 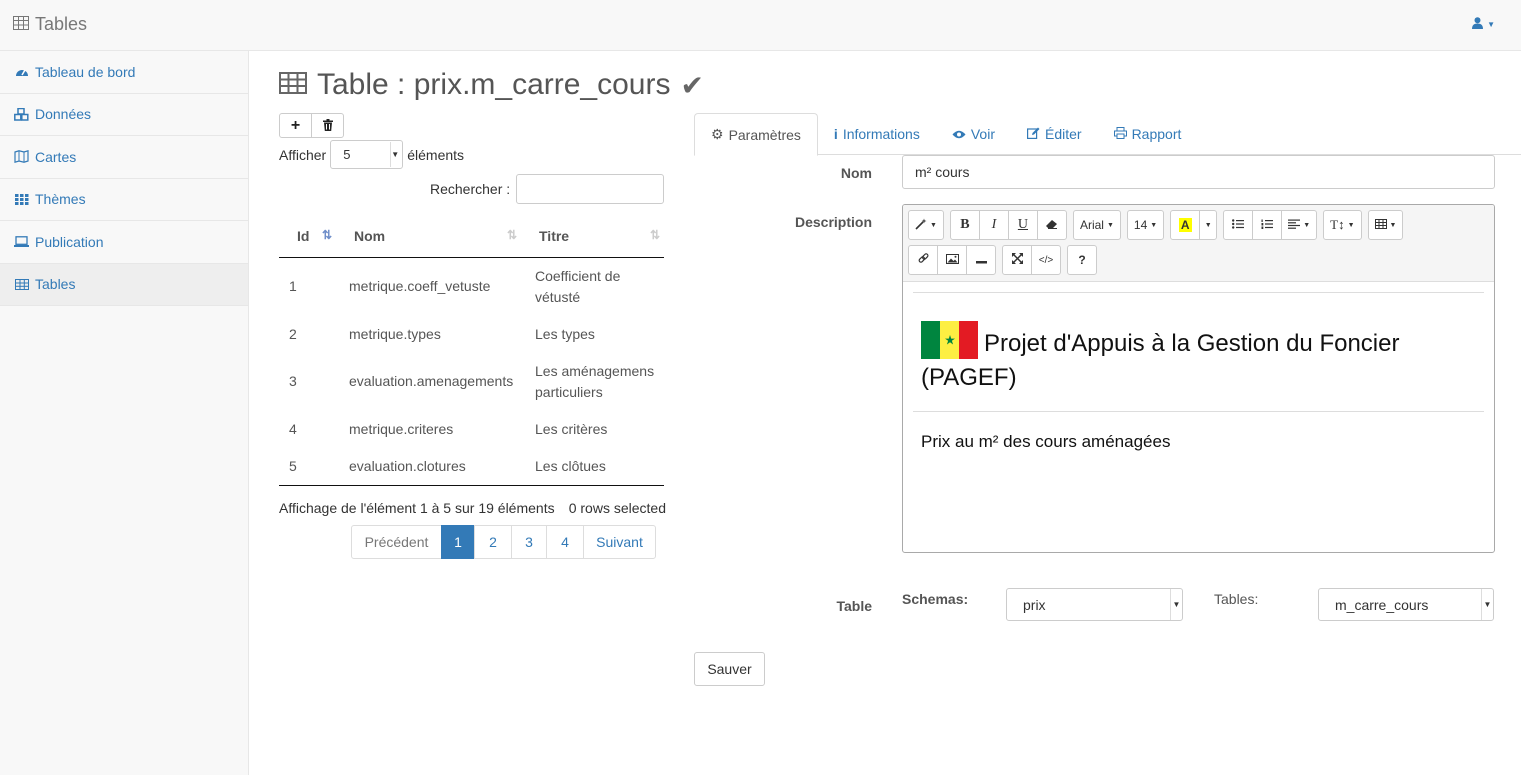 I want to click on sidebar-item-label: Cartes, so click(x=56, y=156).